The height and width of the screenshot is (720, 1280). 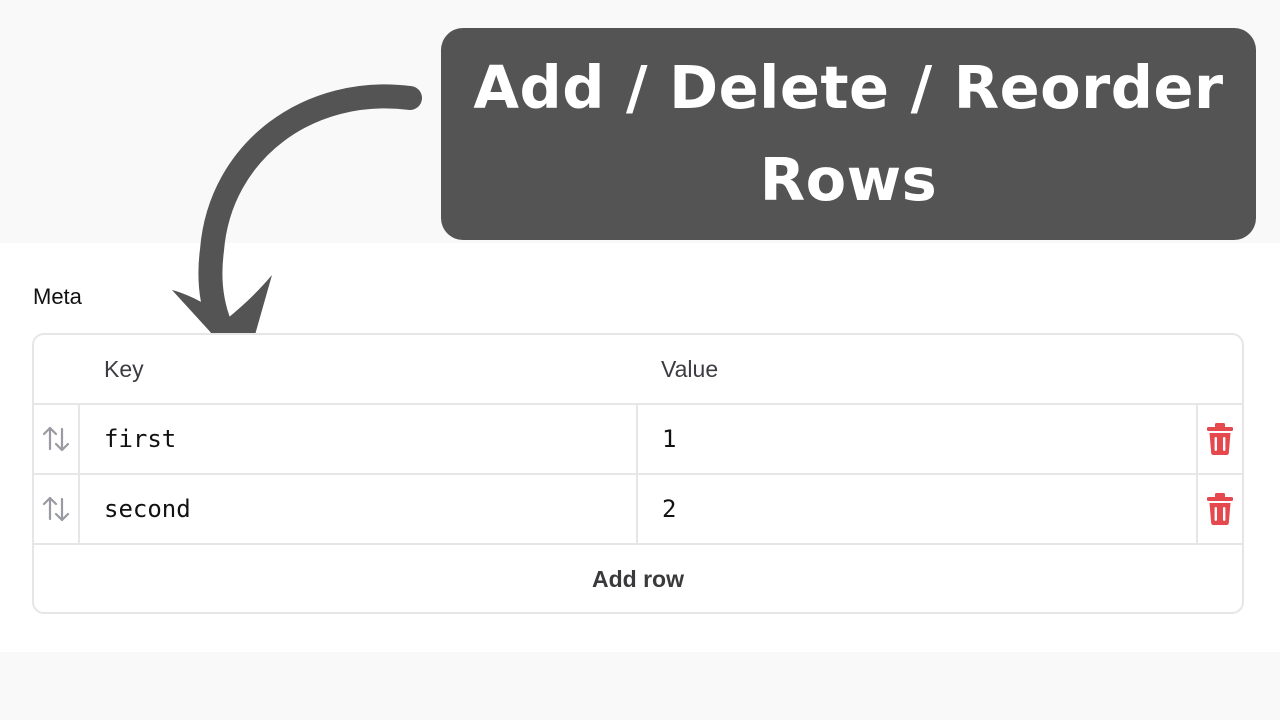 I want to click on value-input: 2, so click(x=918, y=509).